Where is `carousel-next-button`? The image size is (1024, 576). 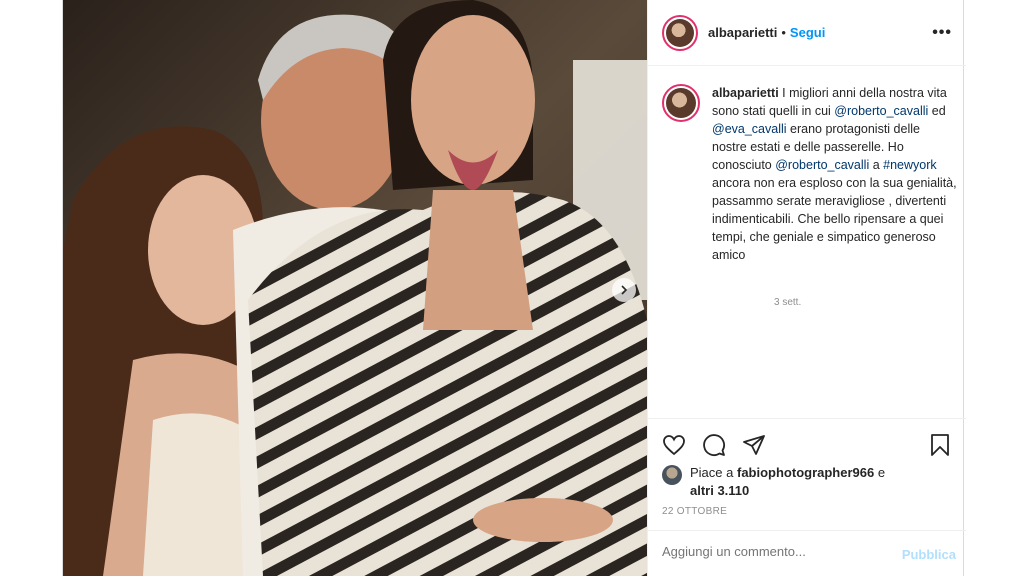 carousel-next-button is located at coordinates (624, 290).